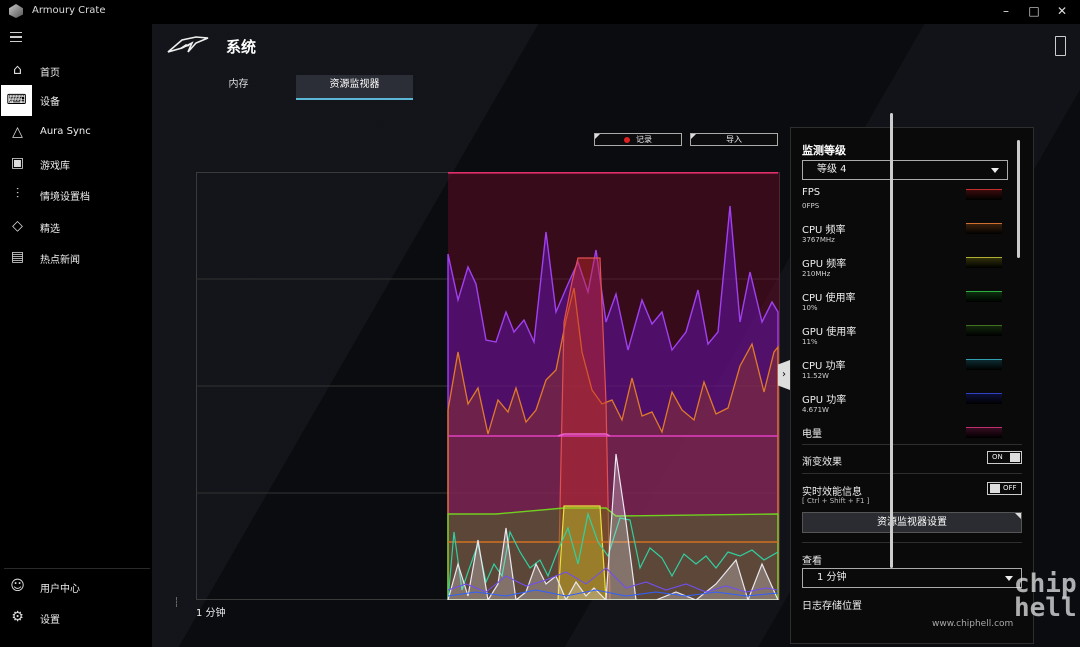 The width and height of the screenshot is (1080, 647). I want to click on metric-name: CPU 频率, so click(824, 230).